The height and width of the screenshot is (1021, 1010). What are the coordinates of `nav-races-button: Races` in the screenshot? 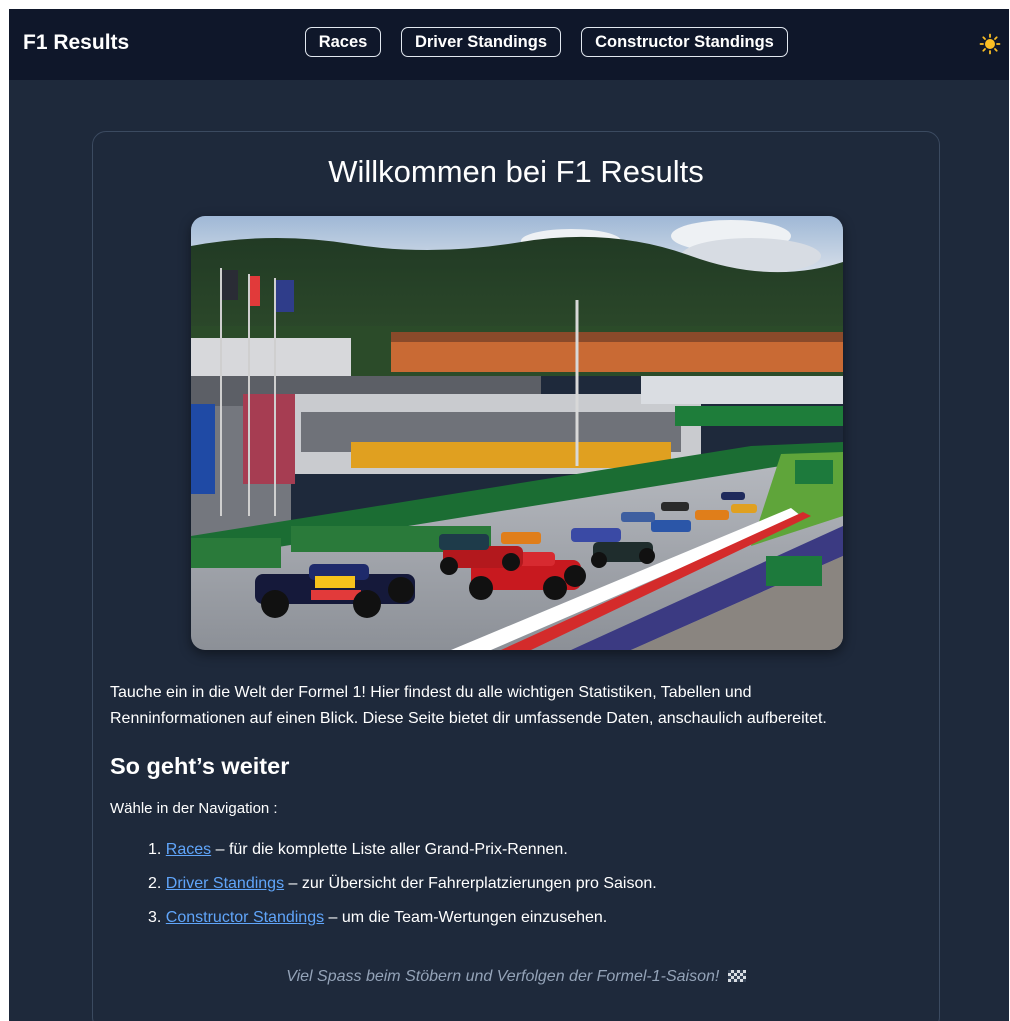 It's located at (343, 42).